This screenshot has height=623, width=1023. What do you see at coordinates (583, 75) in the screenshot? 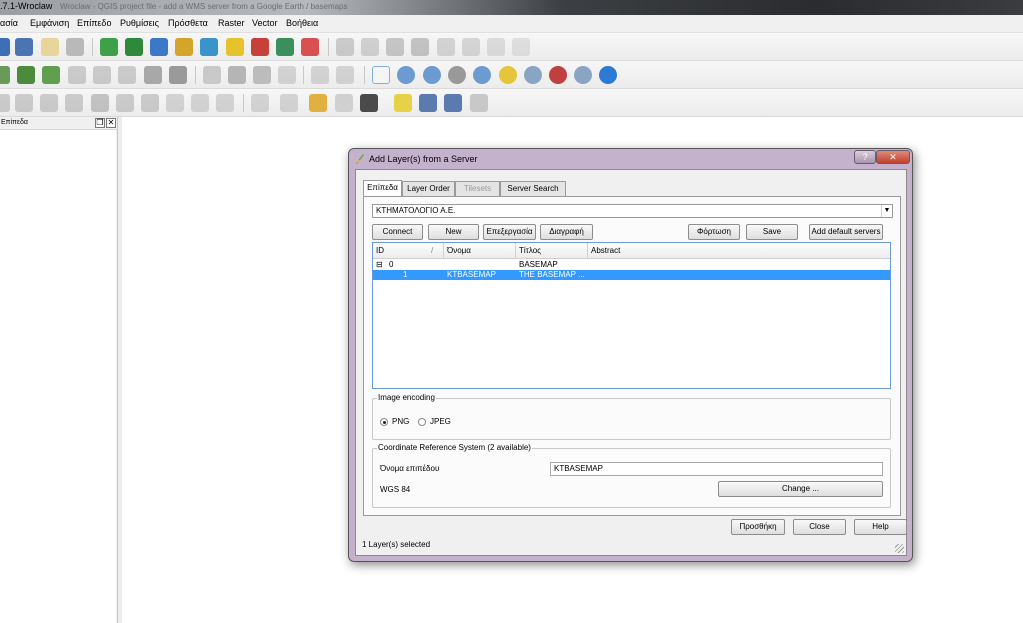
I see `zoom-next-icon` at bounding box center [583, 75].